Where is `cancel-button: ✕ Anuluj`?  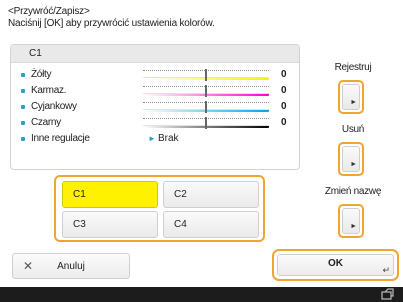 cancel-button: ✕ Anuluj is located at coordinates (71, 266).